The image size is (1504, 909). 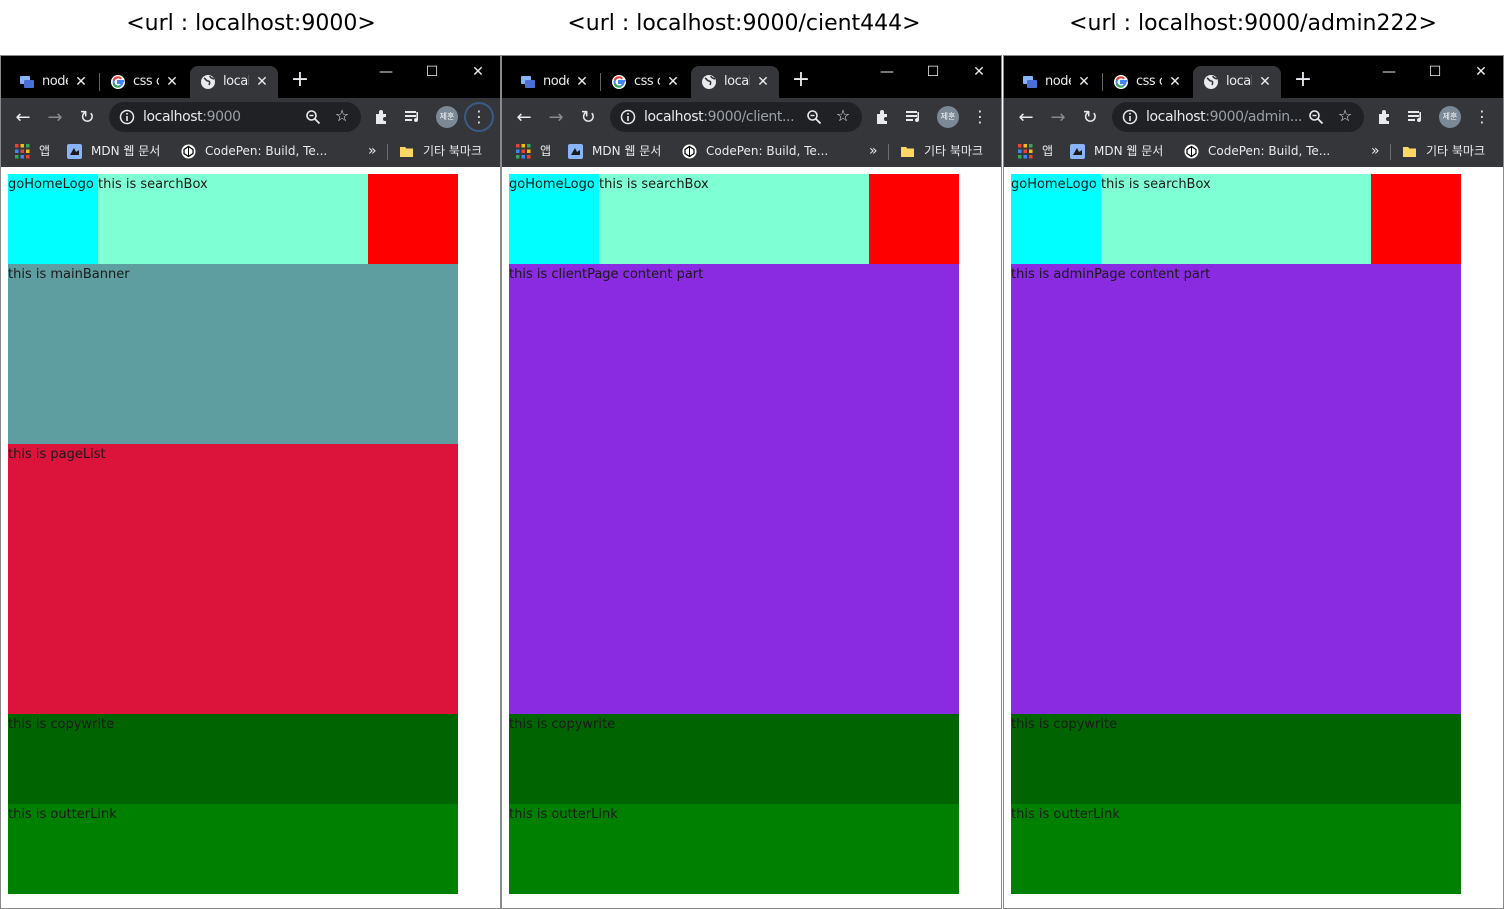 What do you see at coordinates (1191, 151) in the screenshot?
I see `codepen-icon` at bounding box center [1191, 151].